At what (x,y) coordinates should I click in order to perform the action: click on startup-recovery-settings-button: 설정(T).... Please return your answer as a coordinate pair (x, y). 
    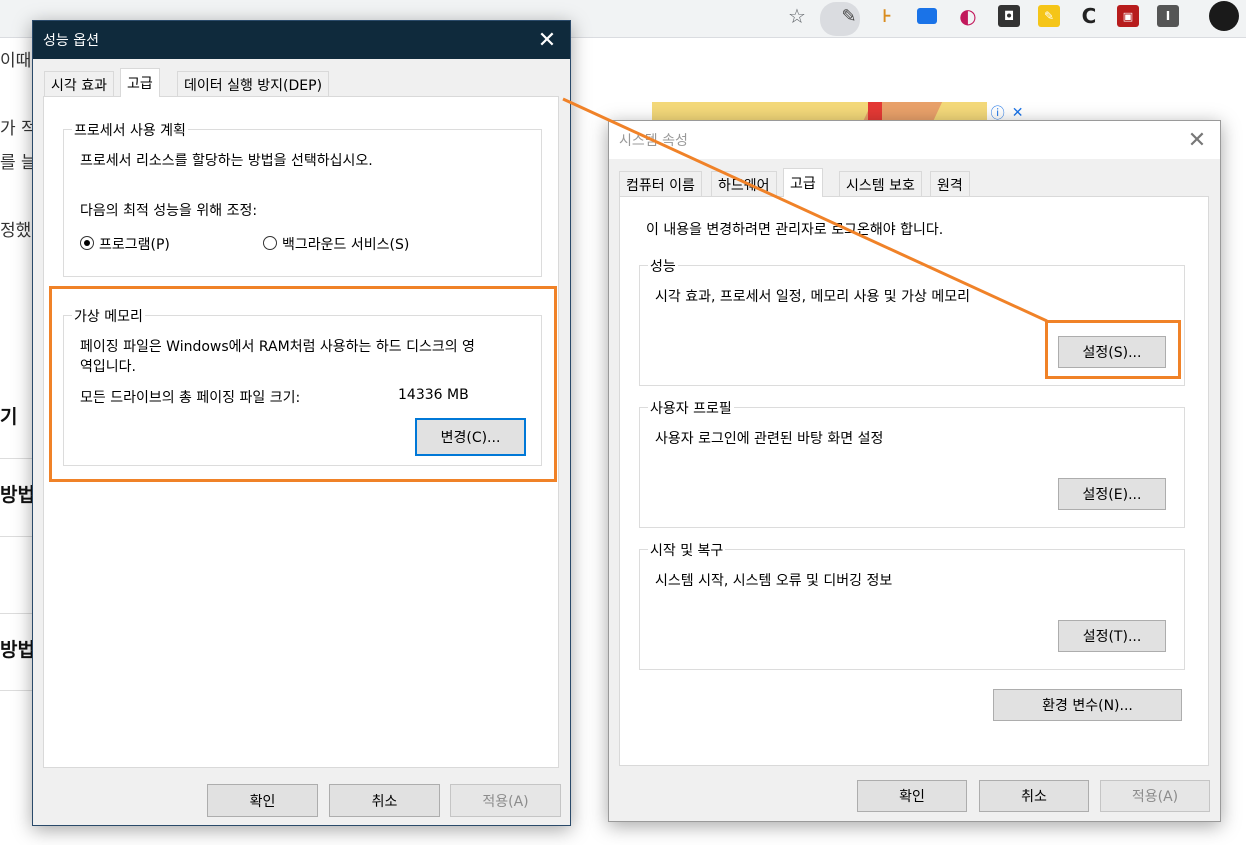
    Looking at the image, I should click on (1112, 636).